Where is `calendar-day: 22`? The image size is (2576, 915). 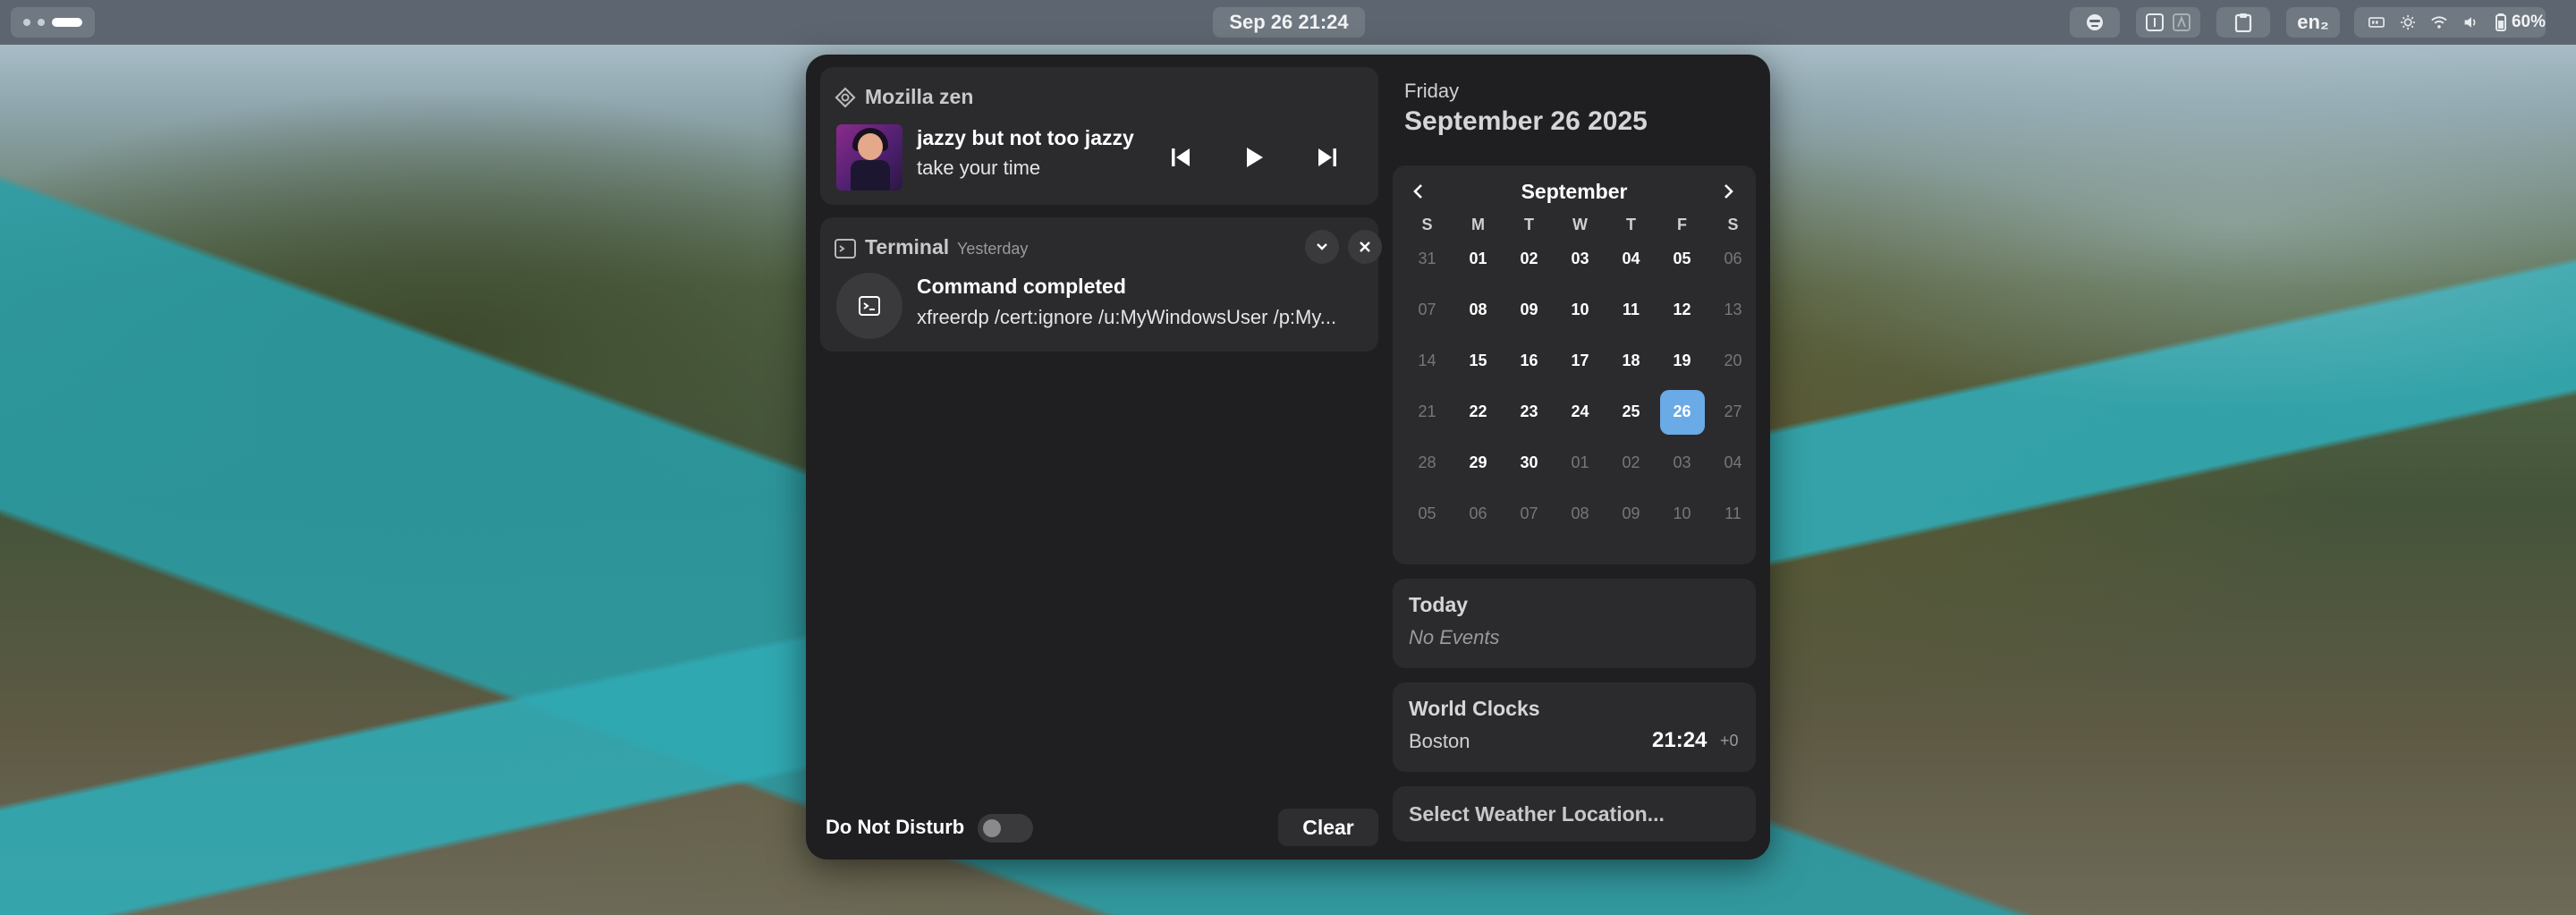 calendar-day: 22 is located at coordinates (1478, 413).